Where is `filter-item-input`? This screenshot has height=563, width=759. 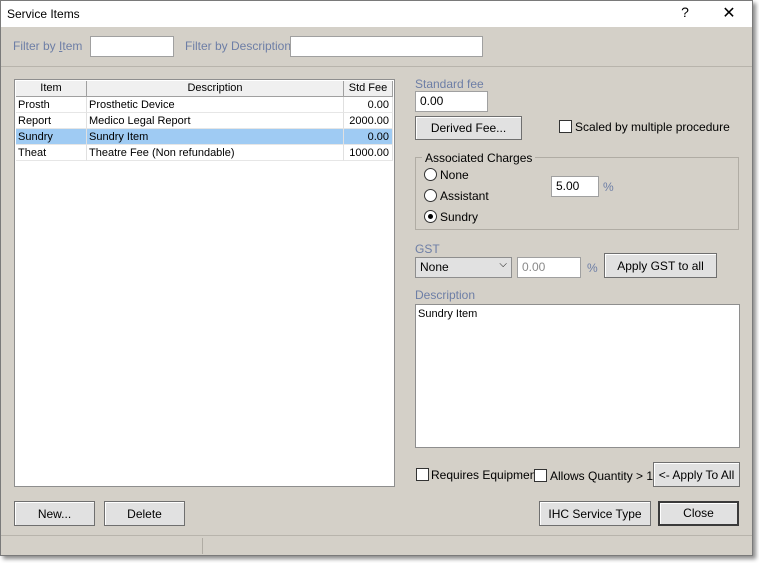 filter-item-input is located at coordinates (132, 46).